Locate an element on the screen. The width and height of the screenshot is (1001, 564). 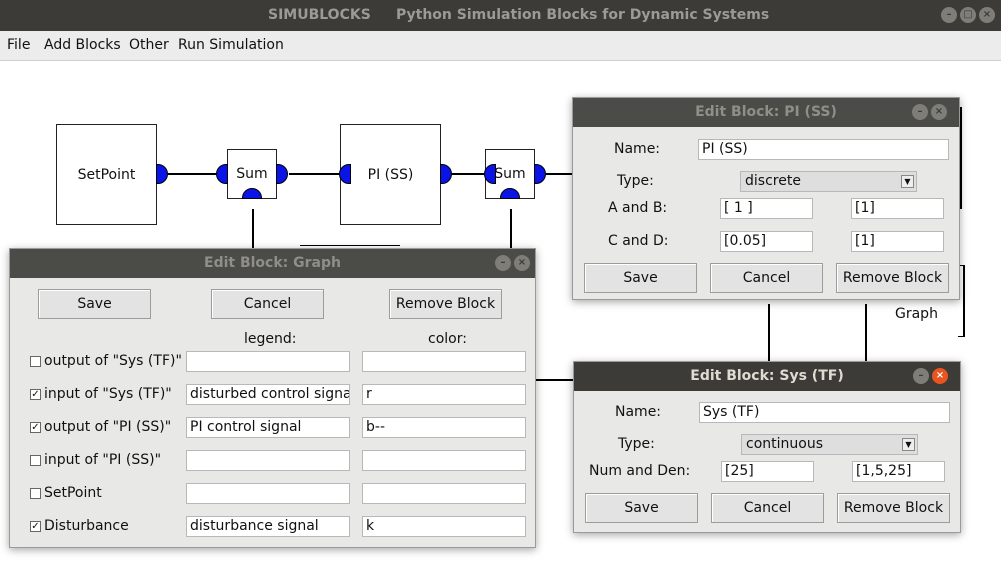
setpoint-block-label: SetPoint is located at coordinates (106, 174).